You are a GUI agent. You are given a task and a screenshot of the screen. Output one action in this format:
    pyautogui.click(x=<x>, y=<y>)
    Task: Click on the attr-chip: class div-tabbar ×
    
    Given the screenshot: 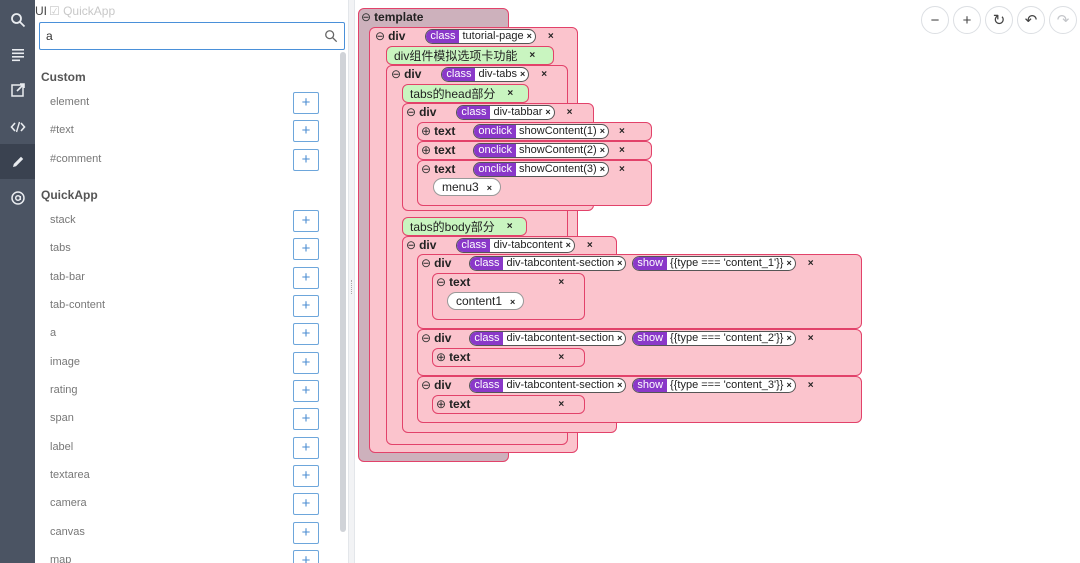 What is the action you would take?
    pyautogui.click(x=505, y=112)
    